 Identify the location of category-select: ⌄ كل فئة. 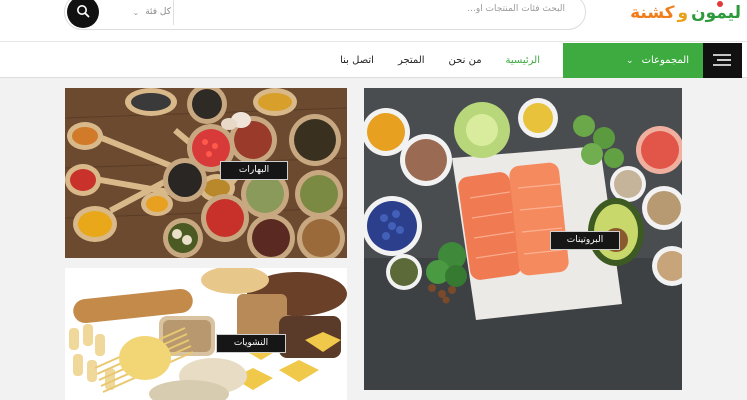
(147, 12).